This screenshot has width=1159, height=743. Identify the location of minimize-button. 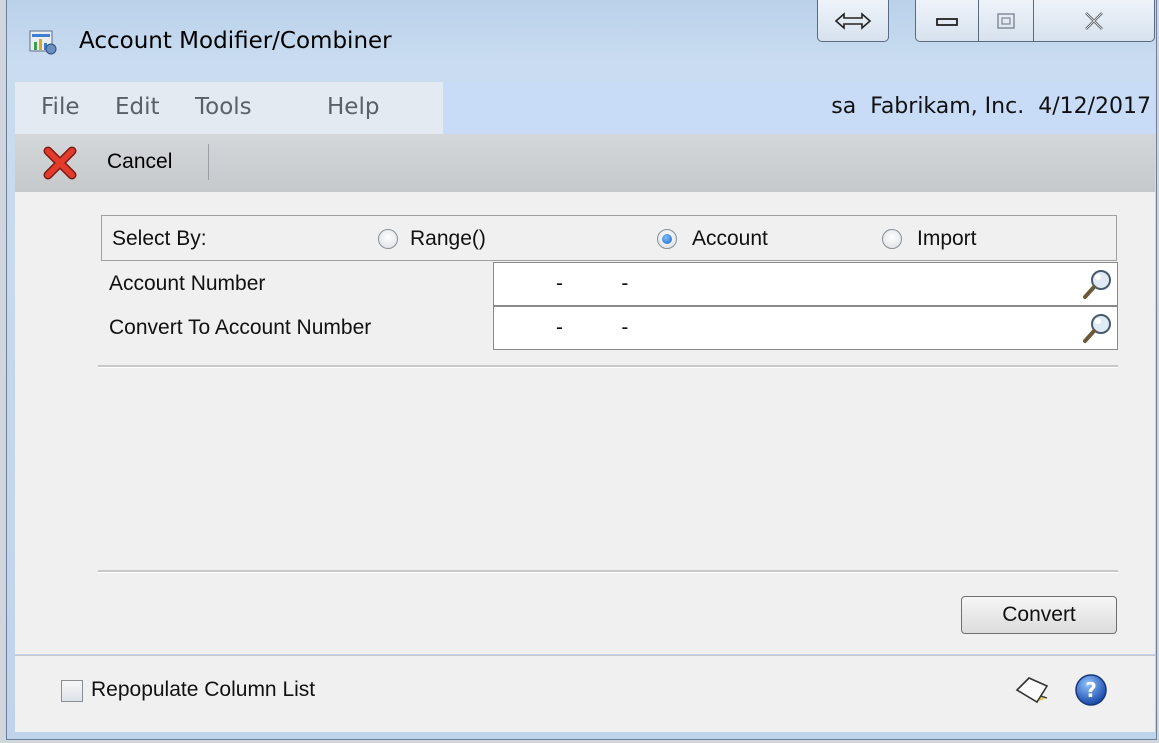
(947, 21).